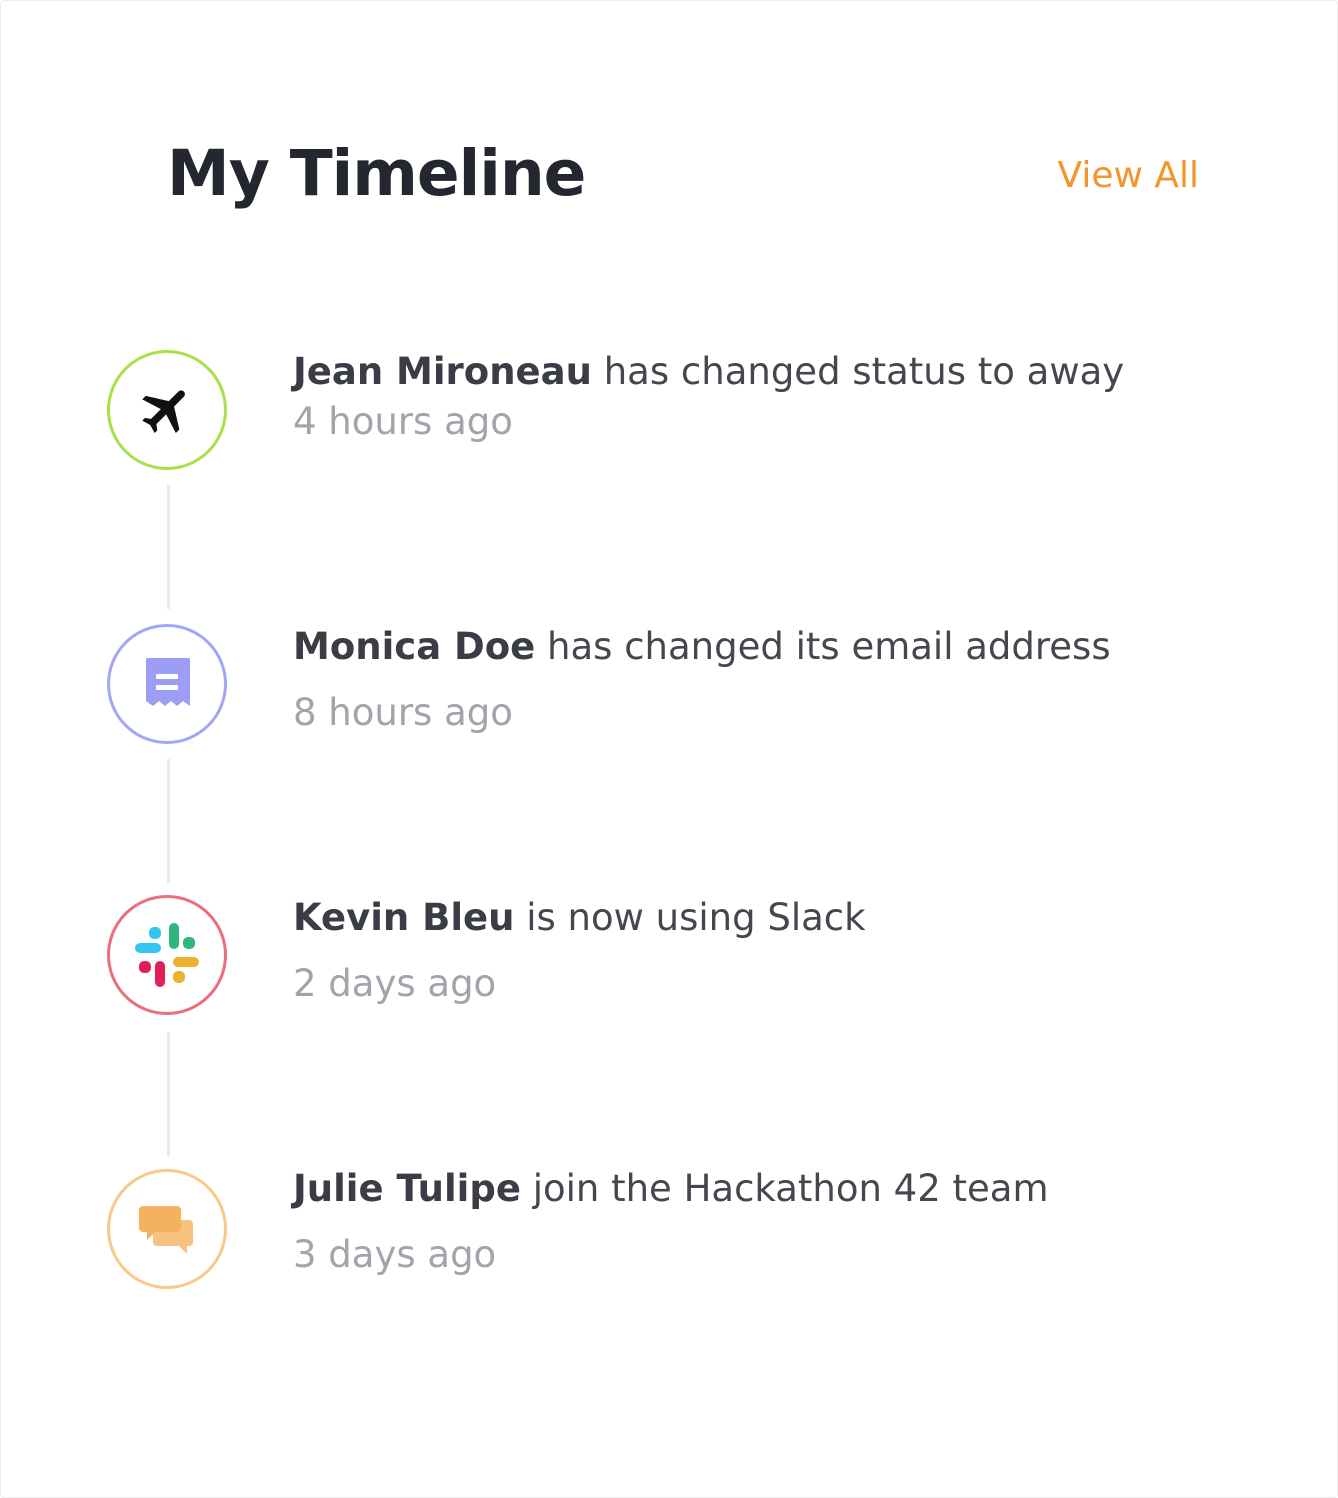 The image size is (1338, 1498). I want to click on user-name: Kevin Bleu, so click(403, 917).